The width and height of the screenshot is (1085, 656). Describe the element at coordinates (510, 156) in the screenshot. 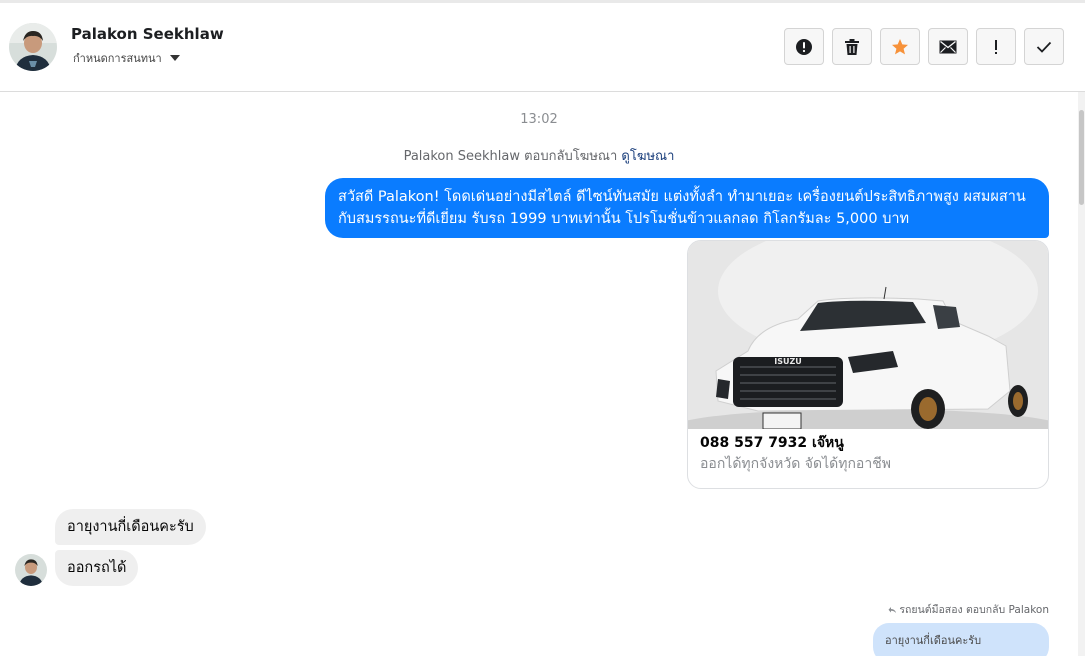

I see `ad-reply-text: Palakon Seekhlaw ตอบกลับโฆษณา` at that location.